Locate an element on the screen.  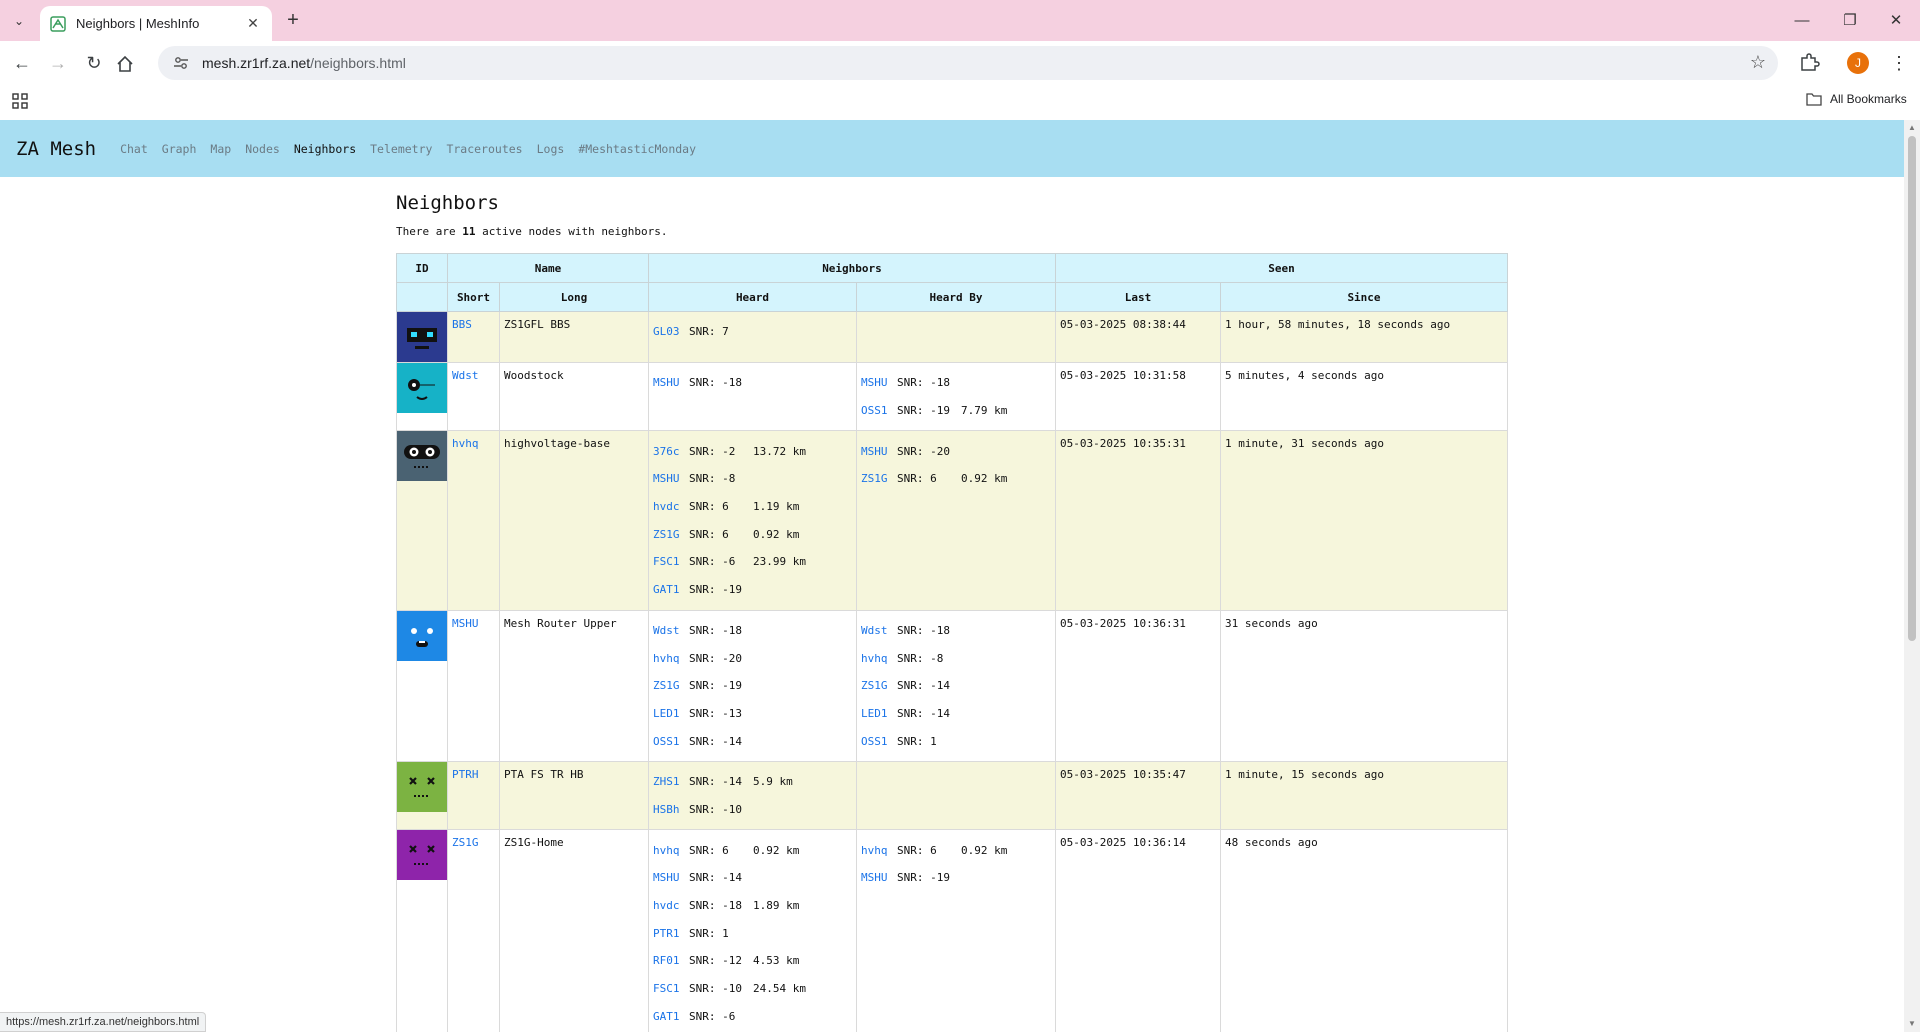
short-name-link: ZS1G is located at coordinates (465, 842).